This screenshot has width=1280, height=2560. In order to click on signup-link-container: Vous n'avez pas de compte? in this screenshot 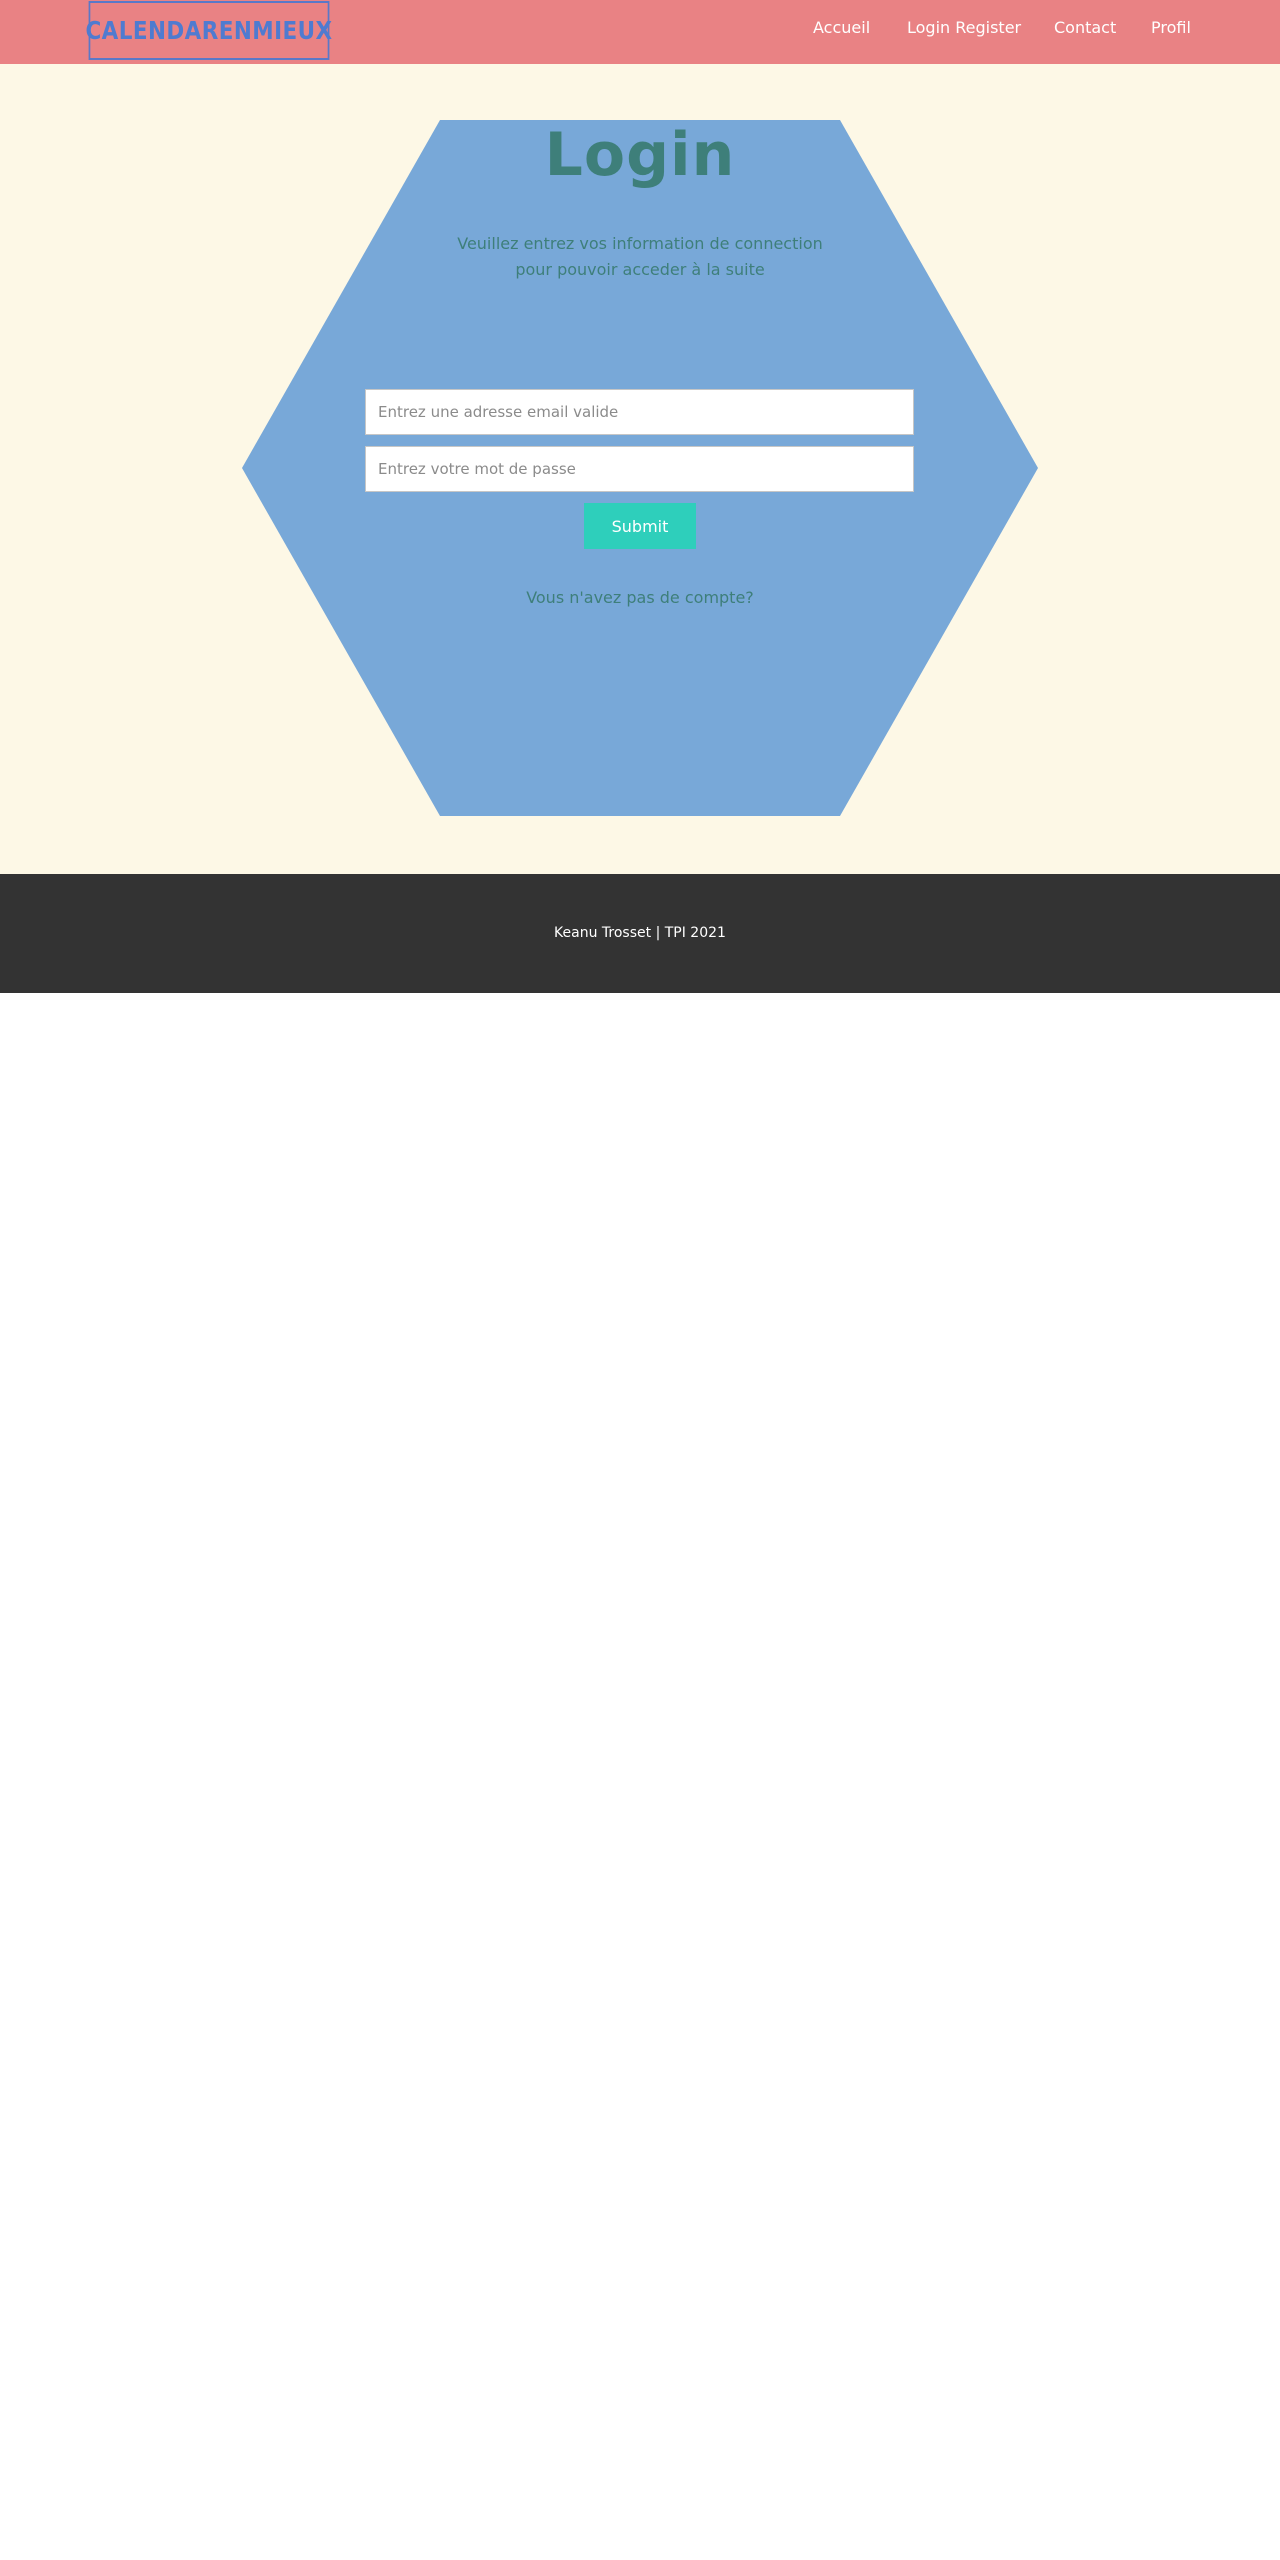, I will do `click(640, 597)`.